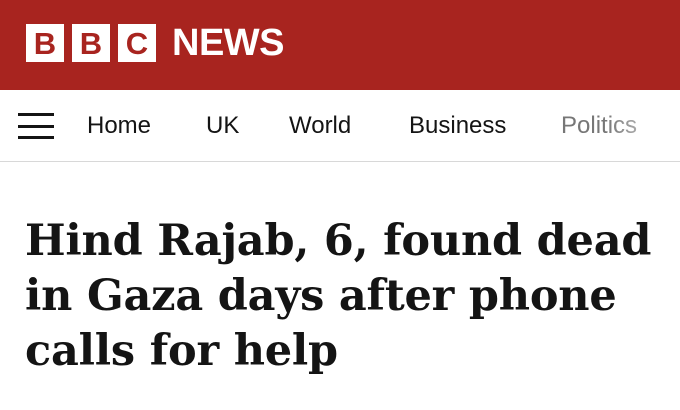  What do you see at coordinates (599, 126) in the screenshot?
I see `nav-item-politics: Politics` at bounding box center [599, 126].